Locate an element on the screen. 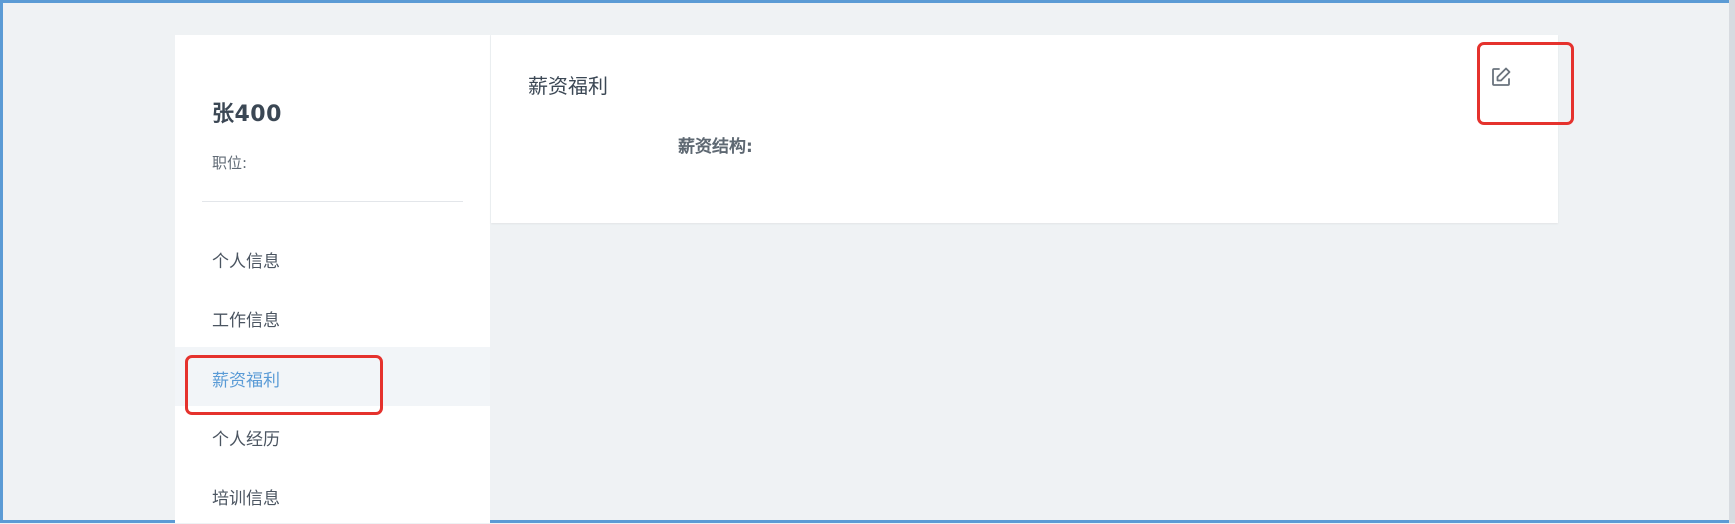  edit-button is located at coordinates (1501, 77).